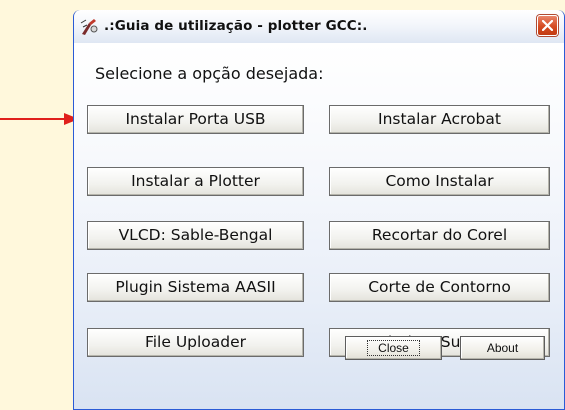 This screenshot has height=410, width=565. What do you see at coordinates (195, 235) in the screenshot?
I see `vlcd-sable-bengal-button: VLCD: Sable-Bengal` at bounding box center [195, 235].